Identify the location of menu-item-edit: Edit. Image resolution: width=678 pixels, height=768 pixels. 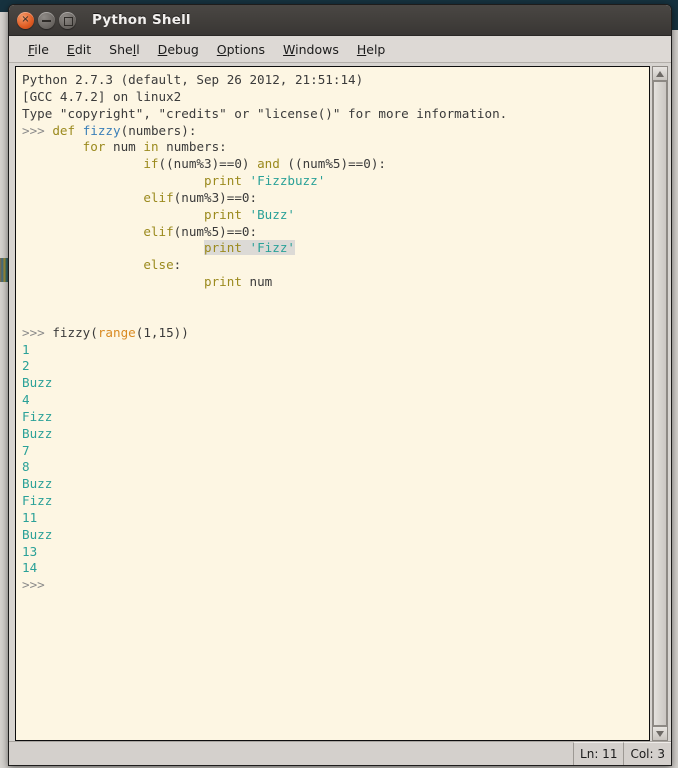
(79, 49).